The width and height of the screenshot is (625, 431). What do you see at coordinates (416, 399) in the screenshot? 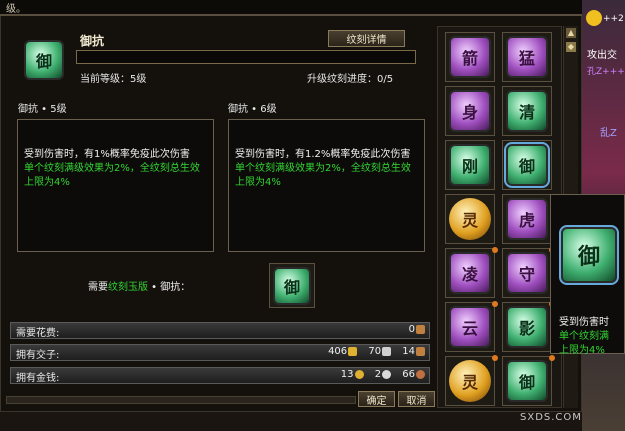
I see `cancel-button: 取消` at bounding box center [416, 399].